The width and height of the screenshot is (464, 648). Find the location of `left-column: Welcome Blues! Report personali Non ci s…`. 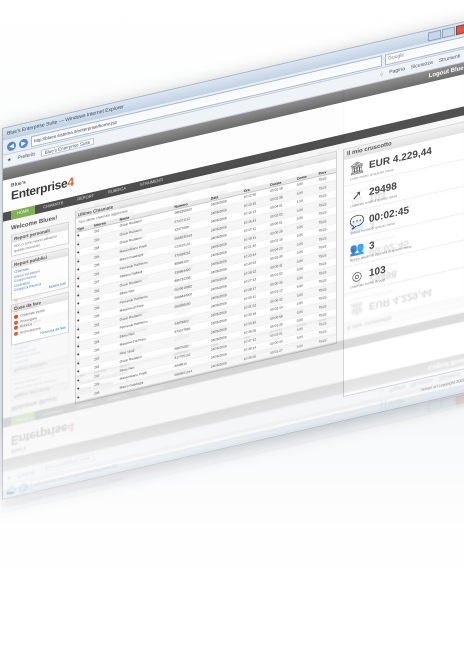

left-column: Welcome Blues! Report personali Non ci s… is located at coordinates (40, 280).